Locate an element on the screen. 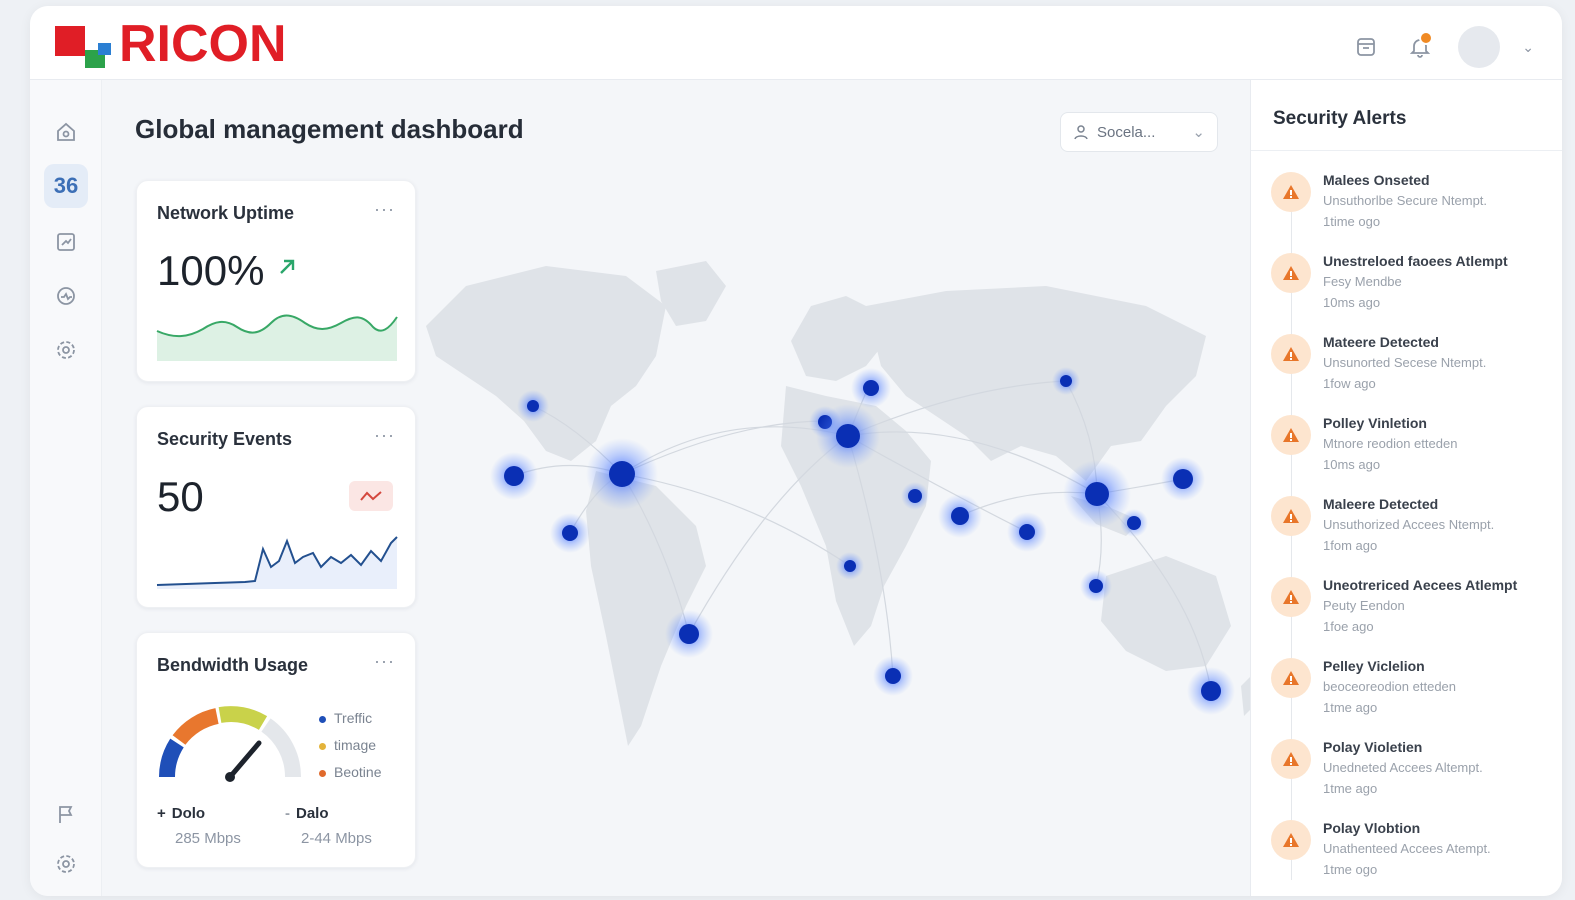 This screenshot has width=1575, height=900. avatar is located at coordinates (1479, 47).